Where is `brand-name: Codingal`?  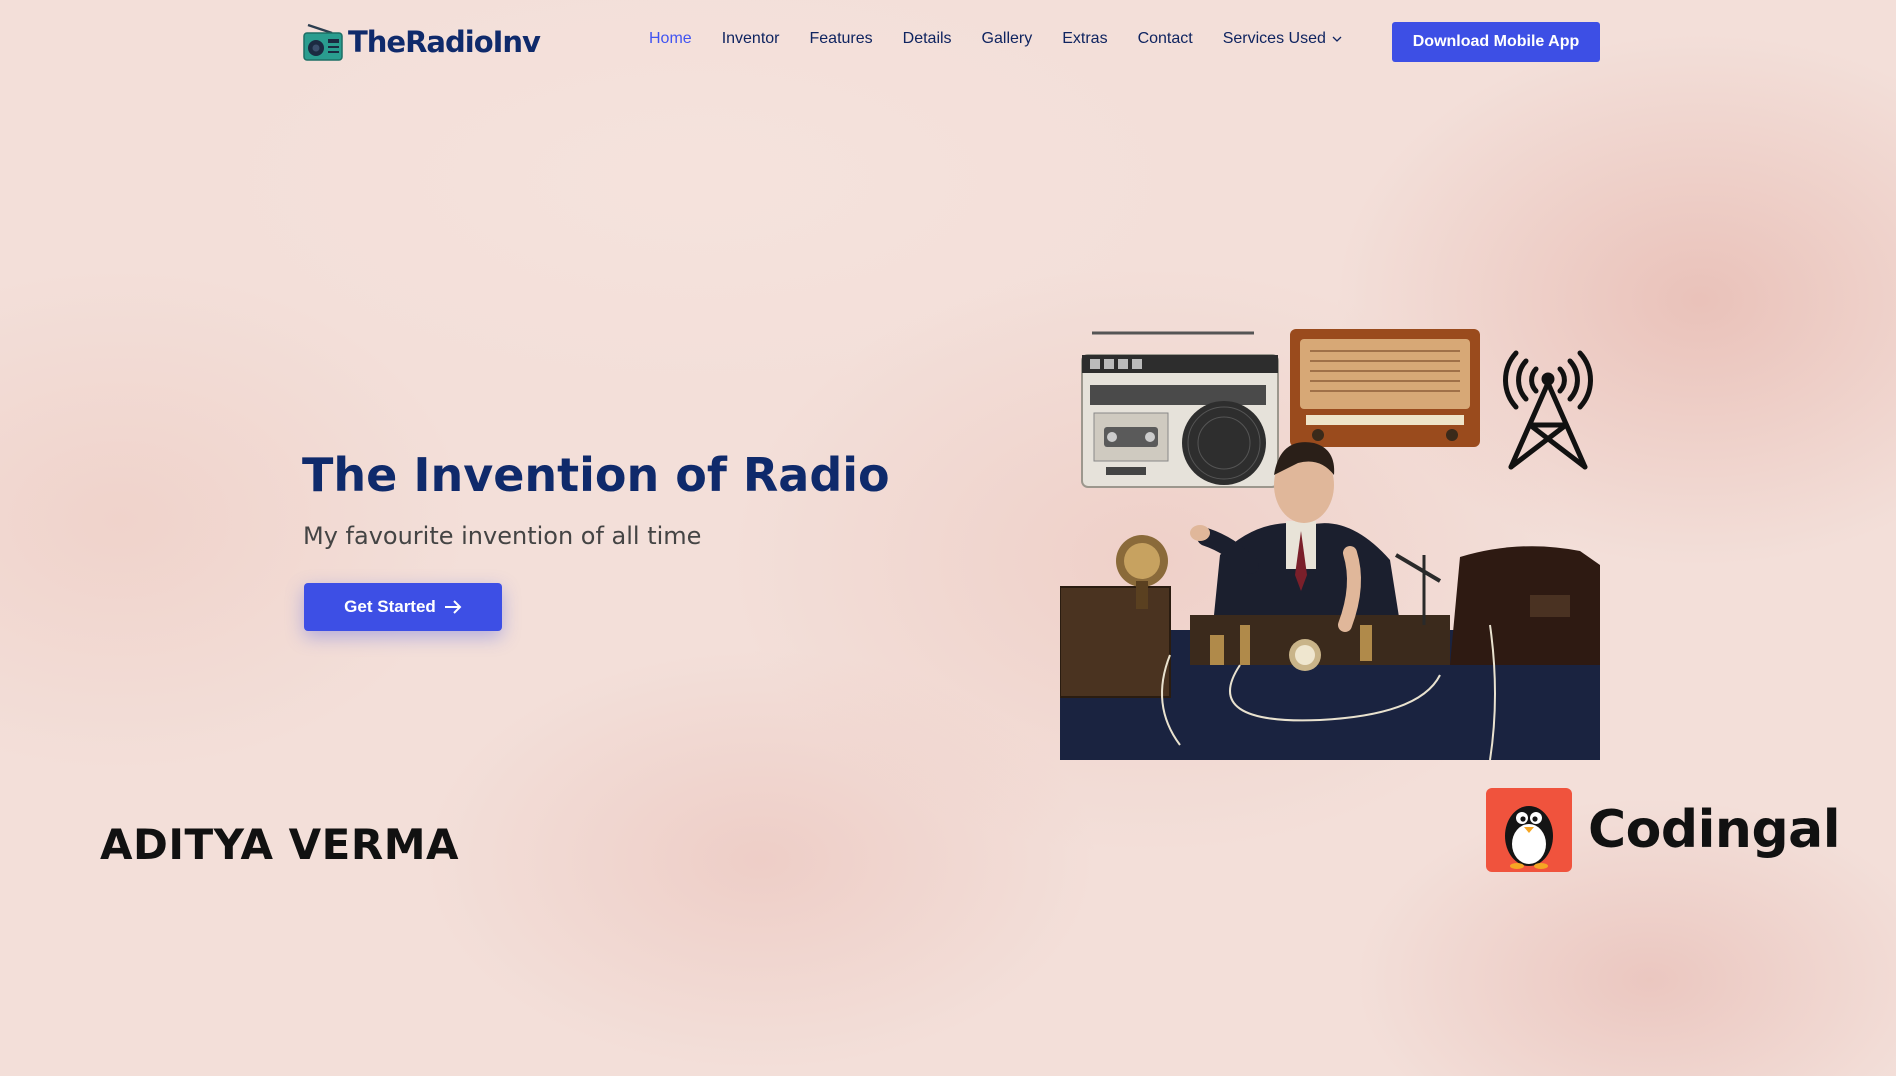
brand-name: Codingal is located at coordinates (1714, 830).